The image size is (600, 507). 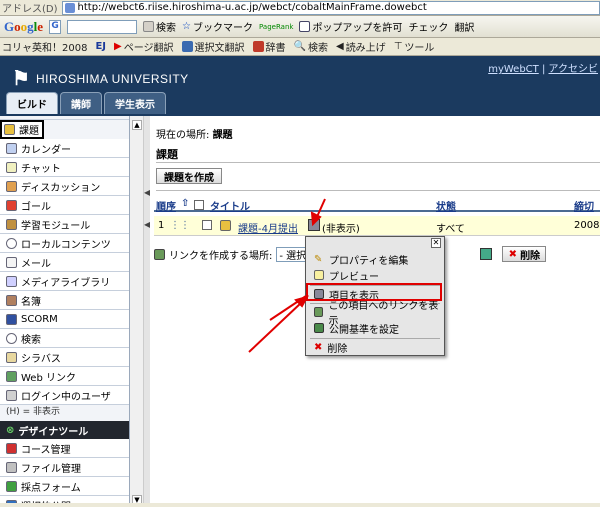 I want to click on status-bar, so click(x=300, y=505).